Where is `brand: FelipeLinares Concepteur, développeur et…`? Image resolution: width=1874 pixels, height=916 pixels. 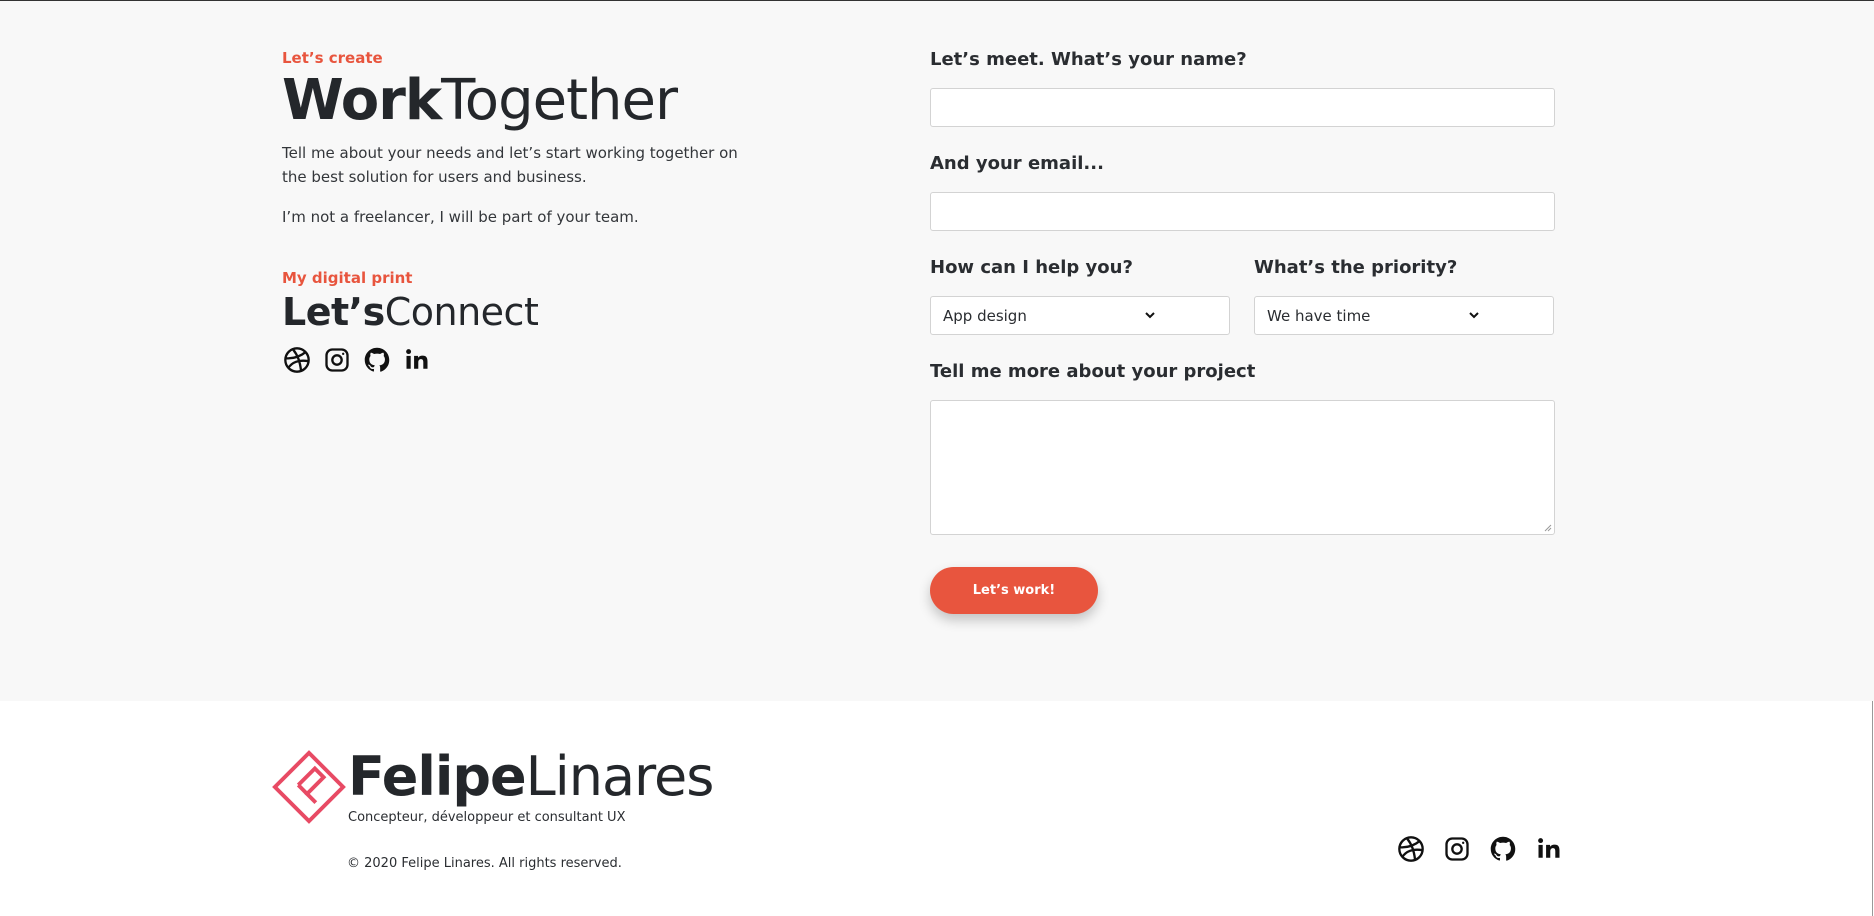
brand: FelipeLinares Concepteur, développeur et… is located at coordinates (492, 787).